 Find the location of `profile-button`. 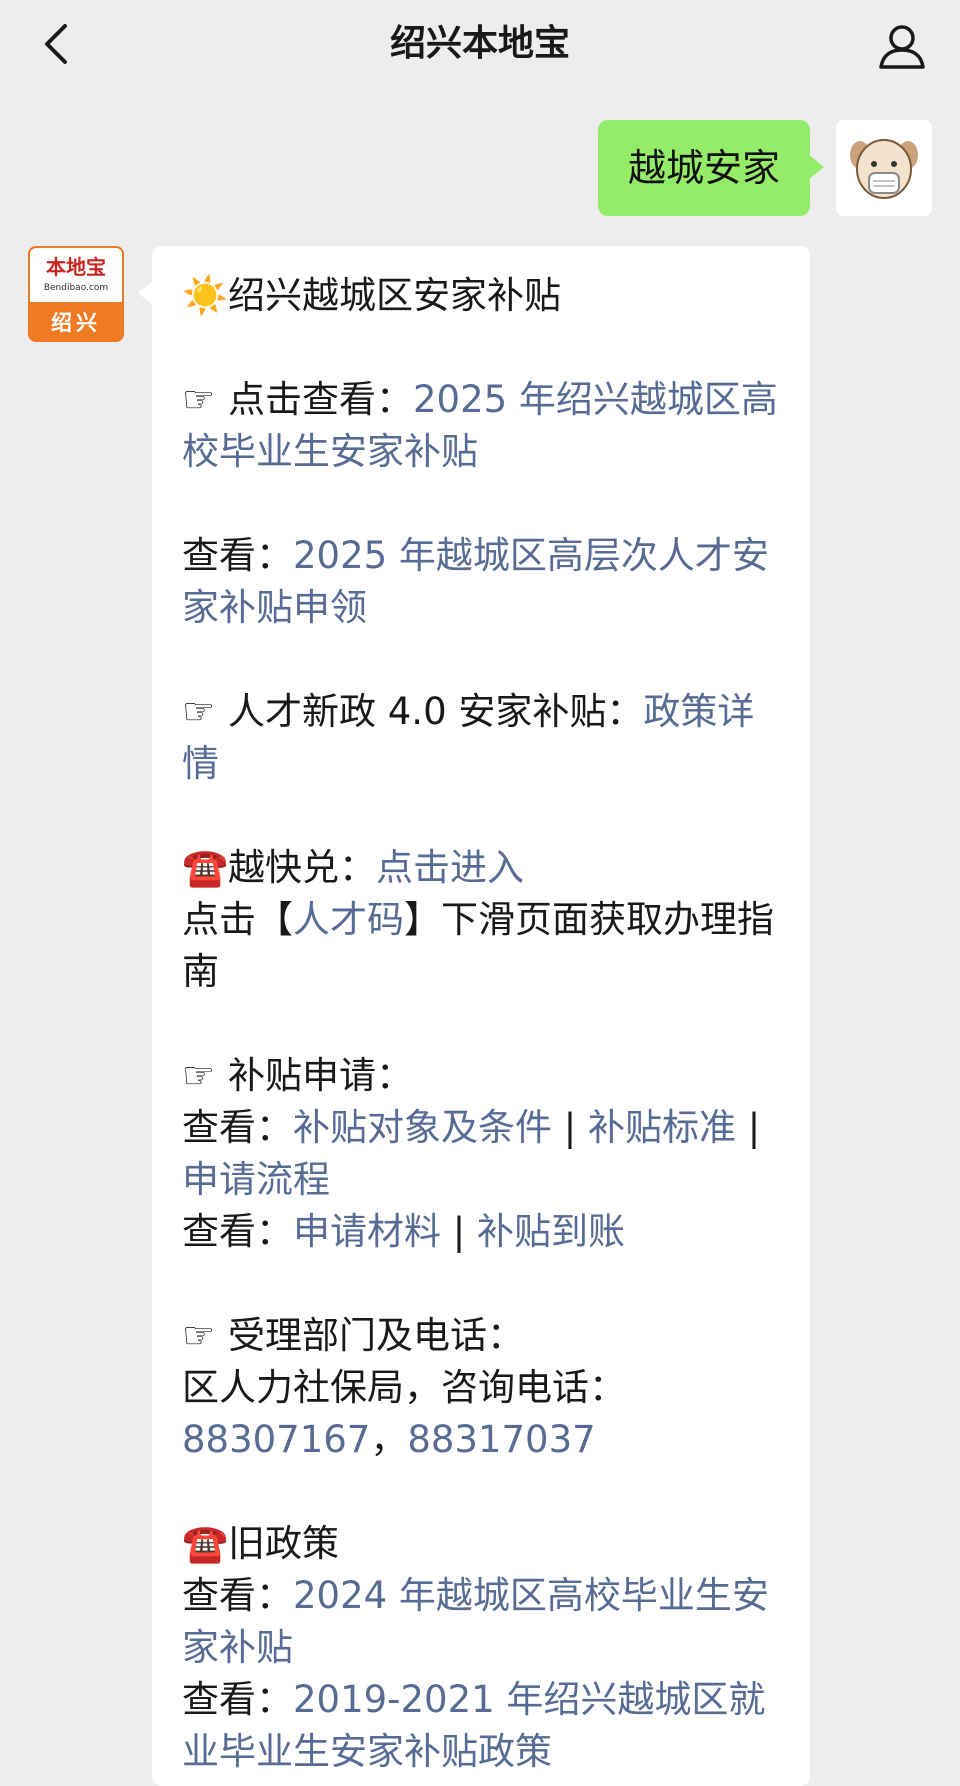

profile-button is located at coordinates (902, 46).